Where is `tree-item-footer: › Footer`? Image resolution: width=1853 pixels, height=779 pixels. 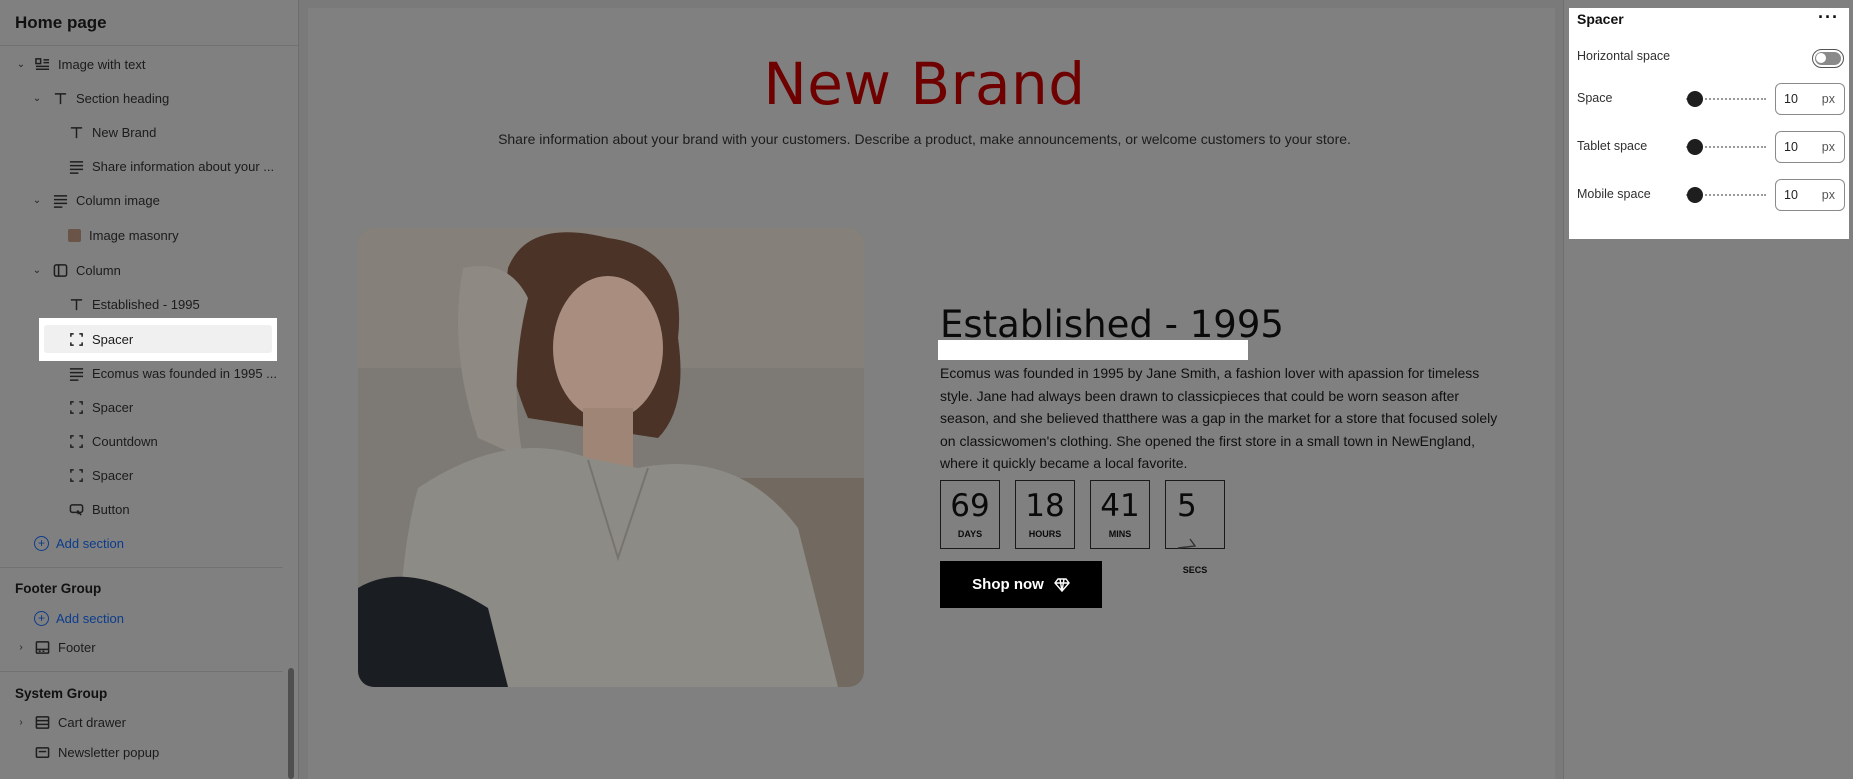
tree-item-footer: › Footer is located at coordinates (55, 647).